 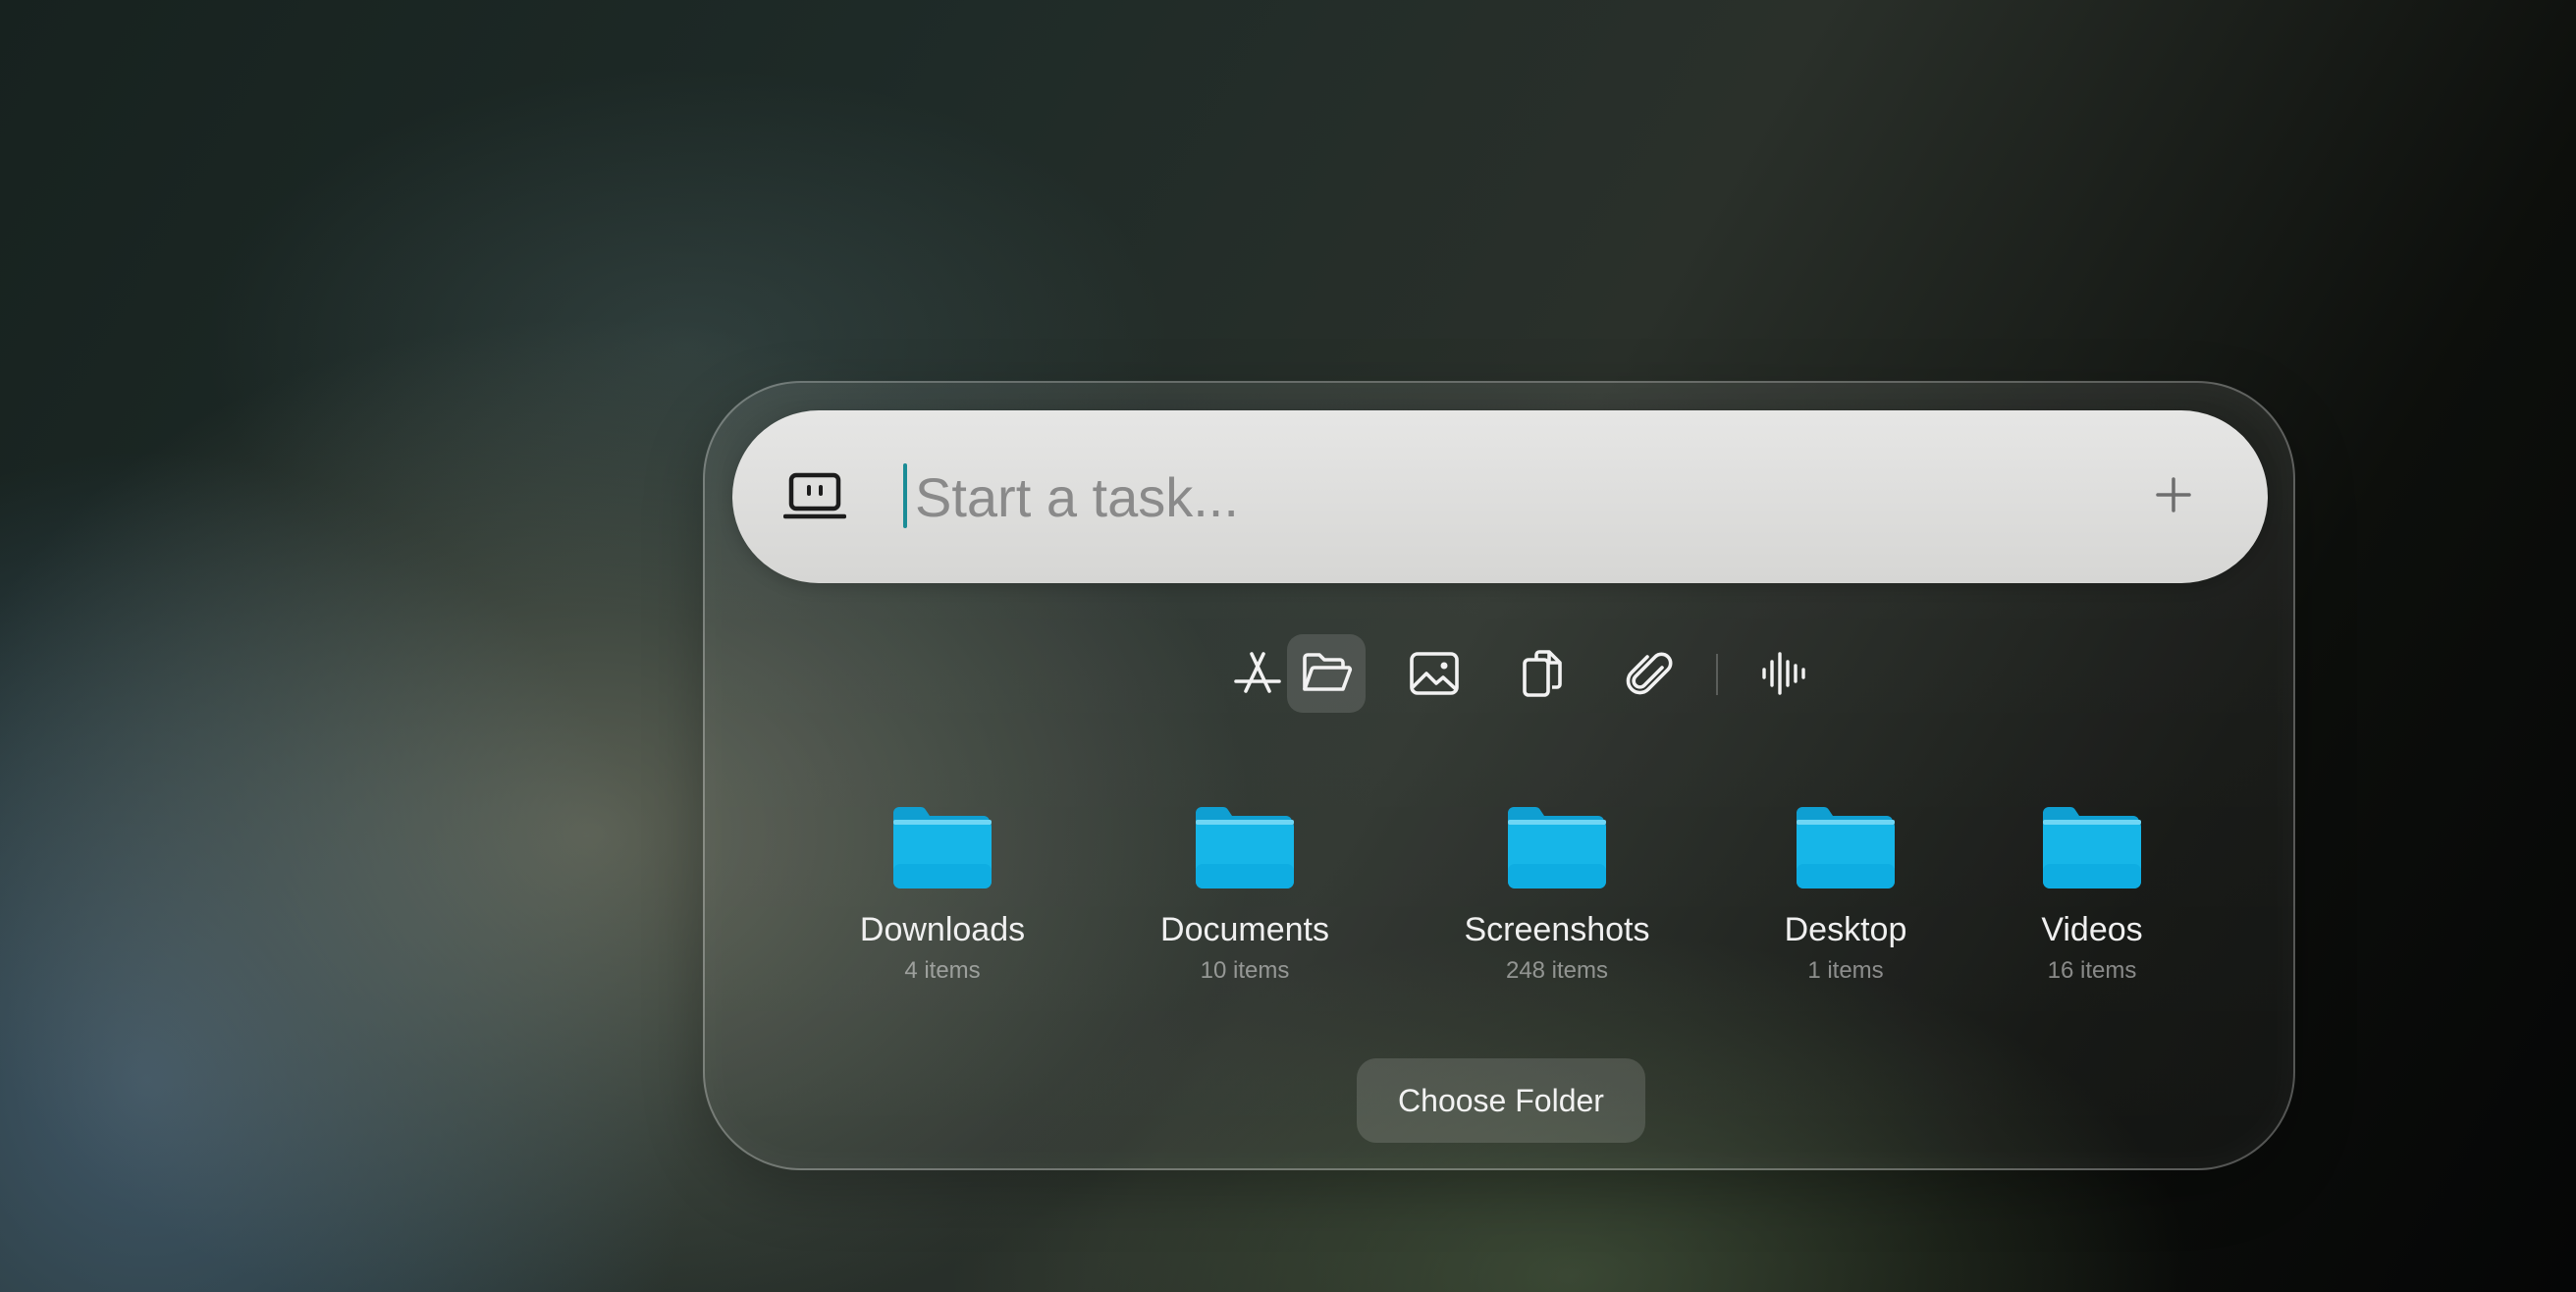 What do you see at coordinates (942, 929) in the screenshot?
I see `folder-name: Downloads` at bounding box center [942, 929].